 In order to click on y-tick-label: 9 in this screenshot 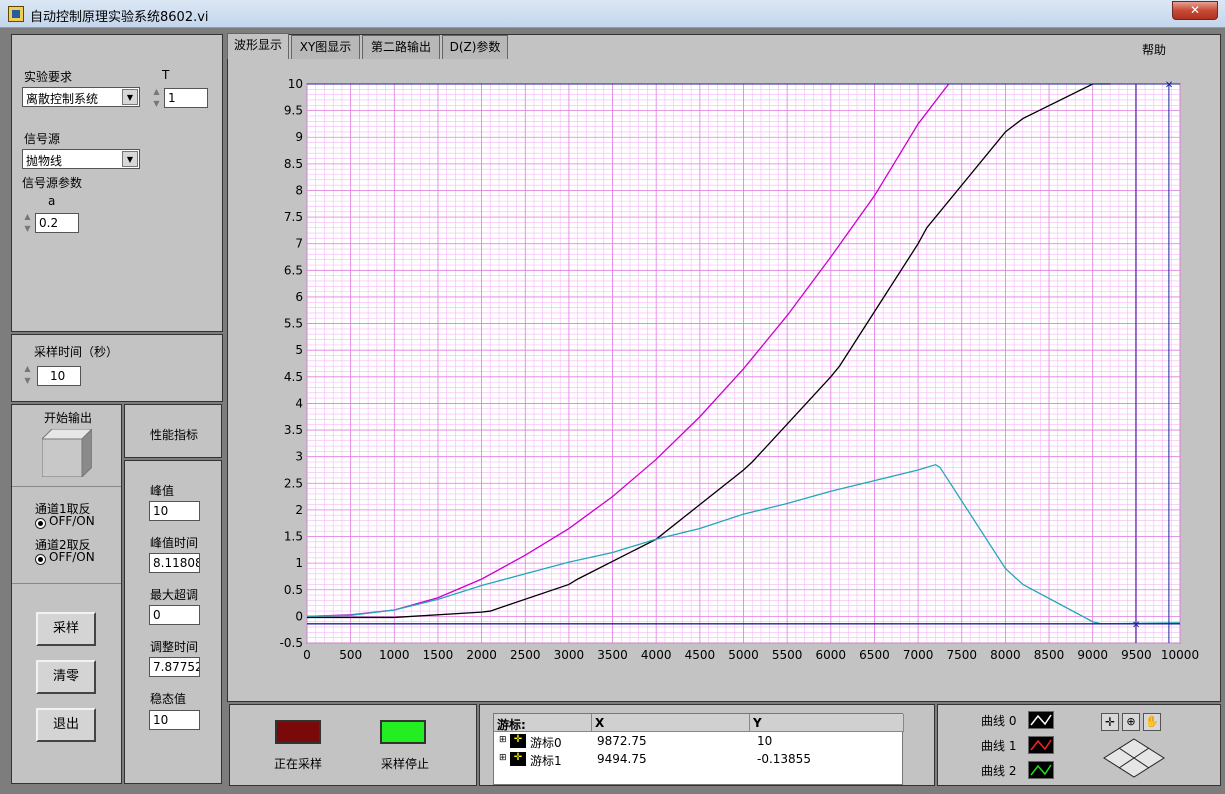, I will do `click(299, 137)`.